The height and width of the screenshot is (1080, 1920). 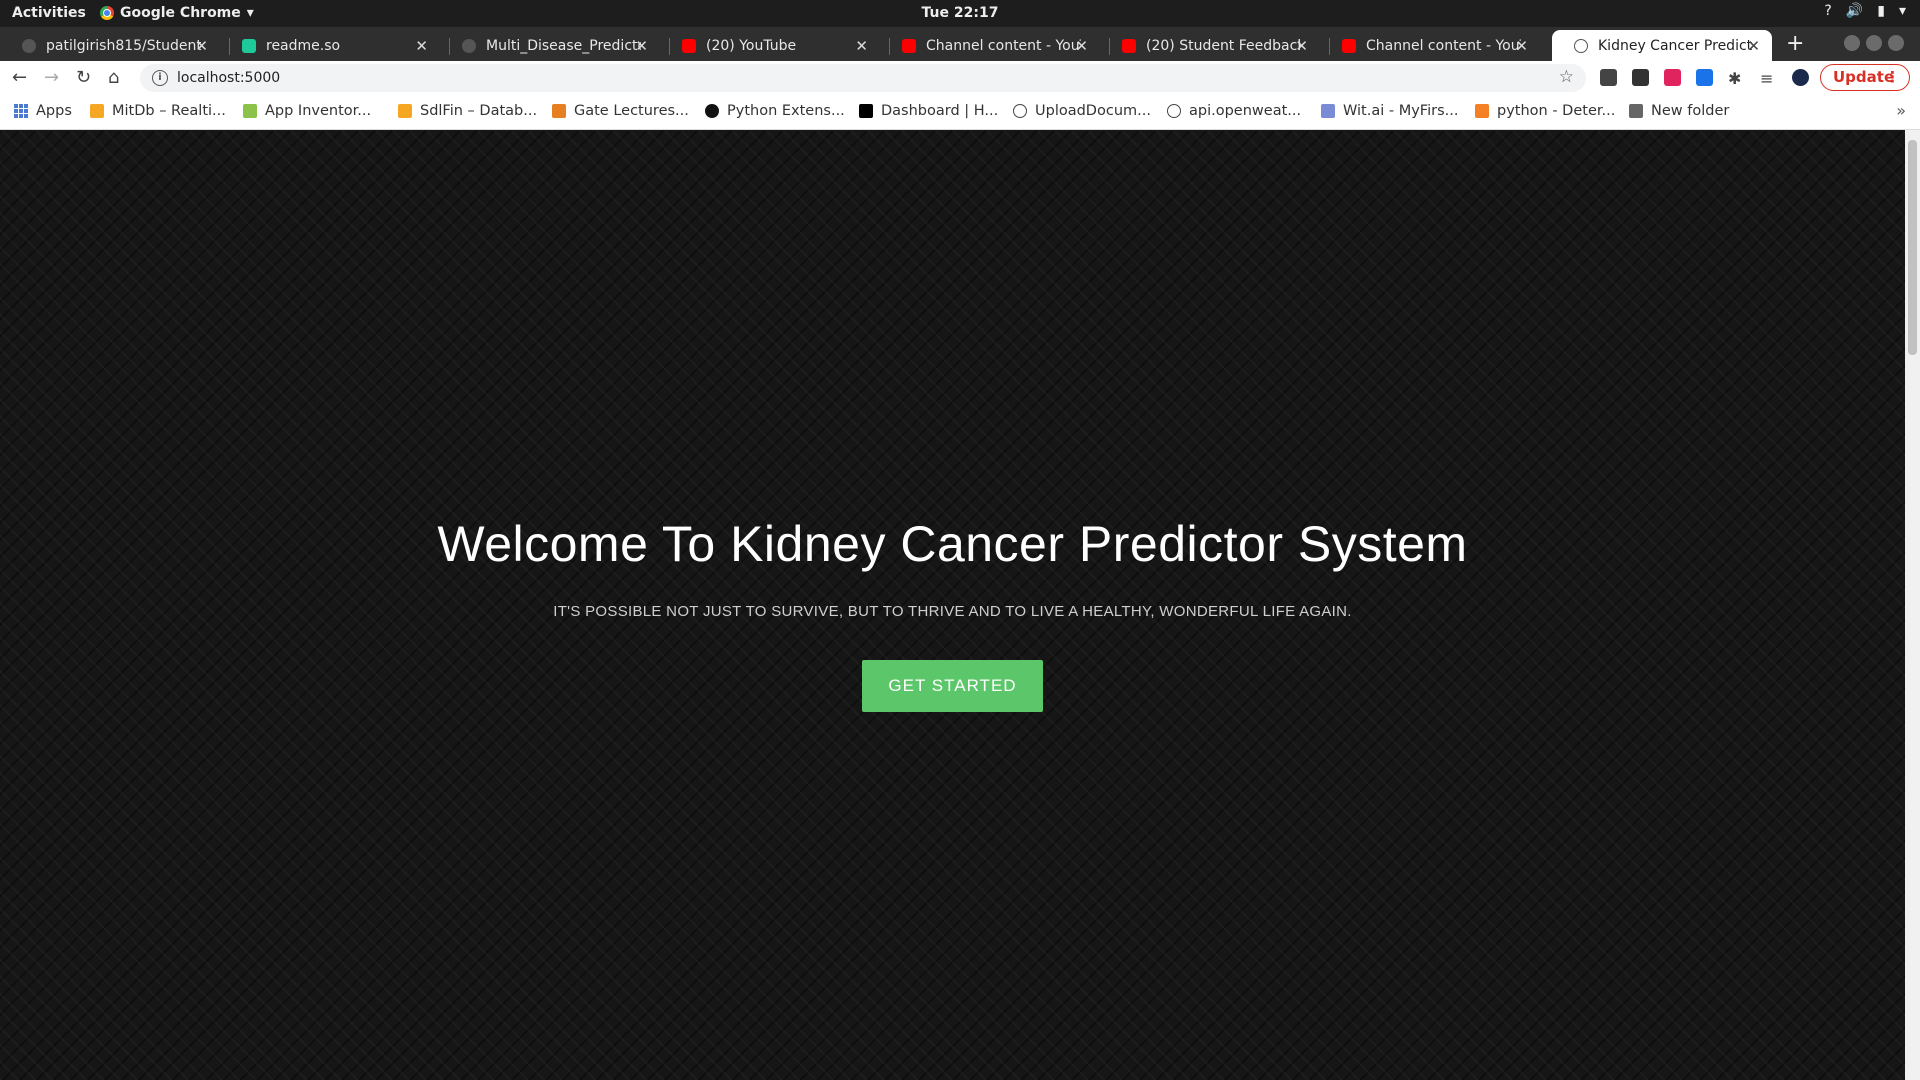 What do you see at coordinates (1795, 43) in the screenshot?
I see `new-tab-button: +` at bounding box center [1795, 43].